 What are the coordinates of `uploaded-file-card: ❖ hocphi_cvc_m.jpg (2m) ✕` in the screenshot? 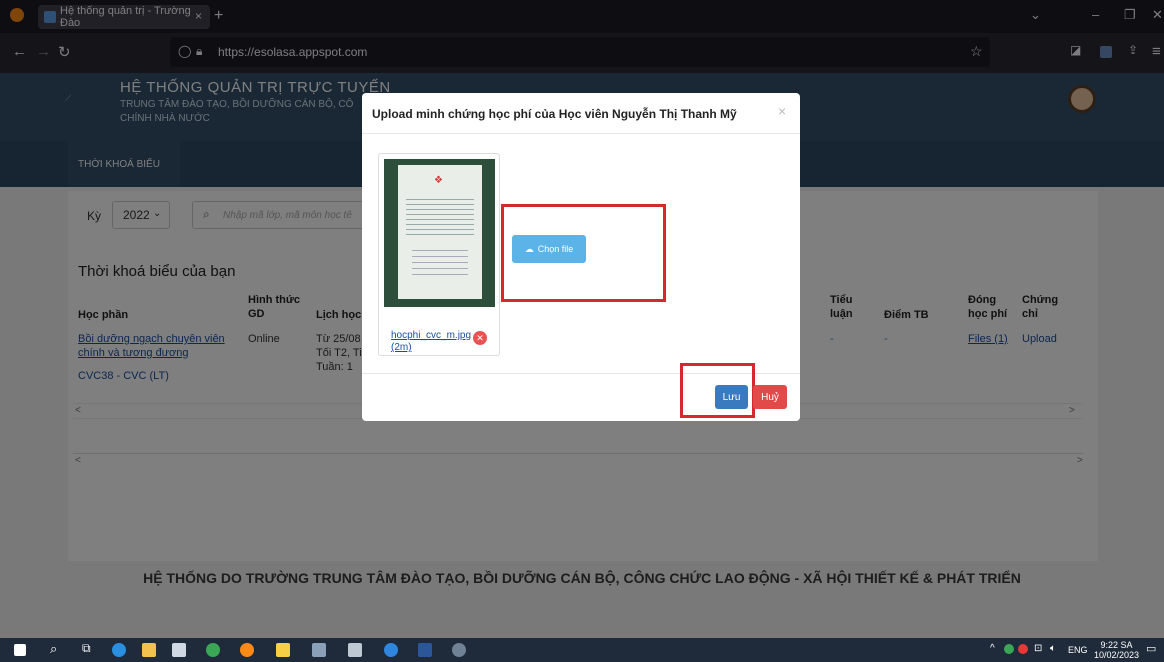 It's located at (439, 254).